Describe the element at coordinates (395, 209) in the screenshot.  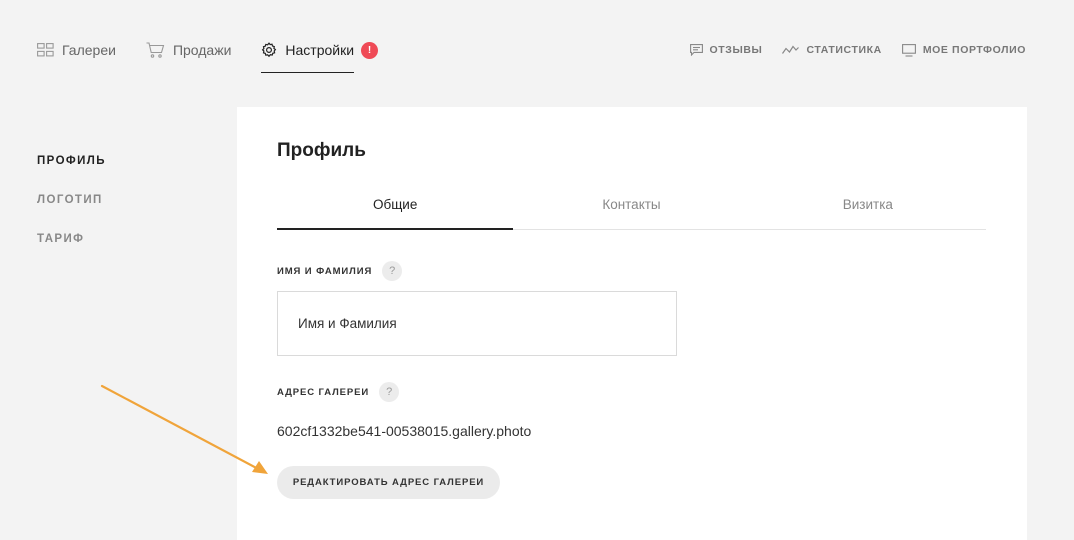
I see `tab-general: Общие` at that location.